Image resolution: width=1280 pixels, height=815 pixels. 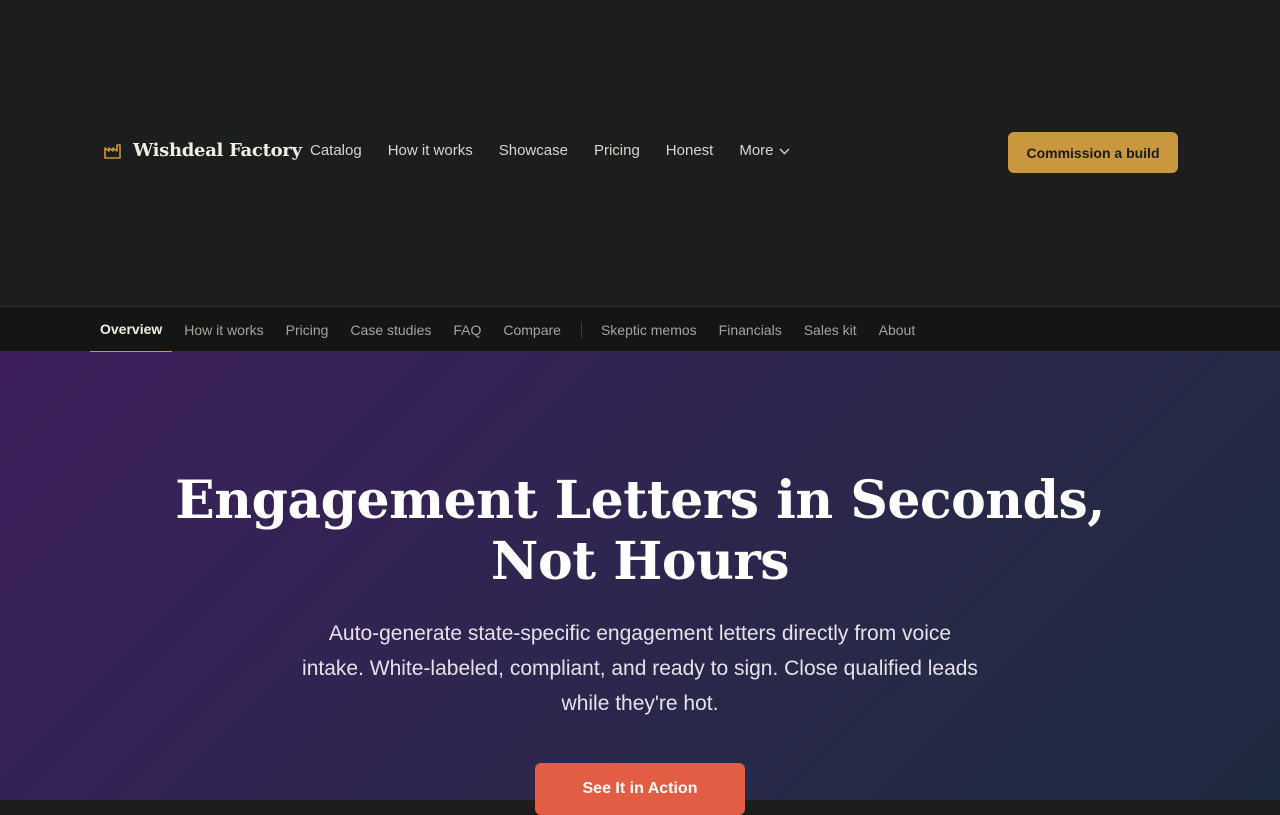 What do you see at coordinates (217, 150) in the screenshot?
I see `brand-name: Wishdeal Factory` at bounding box center [217, 150].